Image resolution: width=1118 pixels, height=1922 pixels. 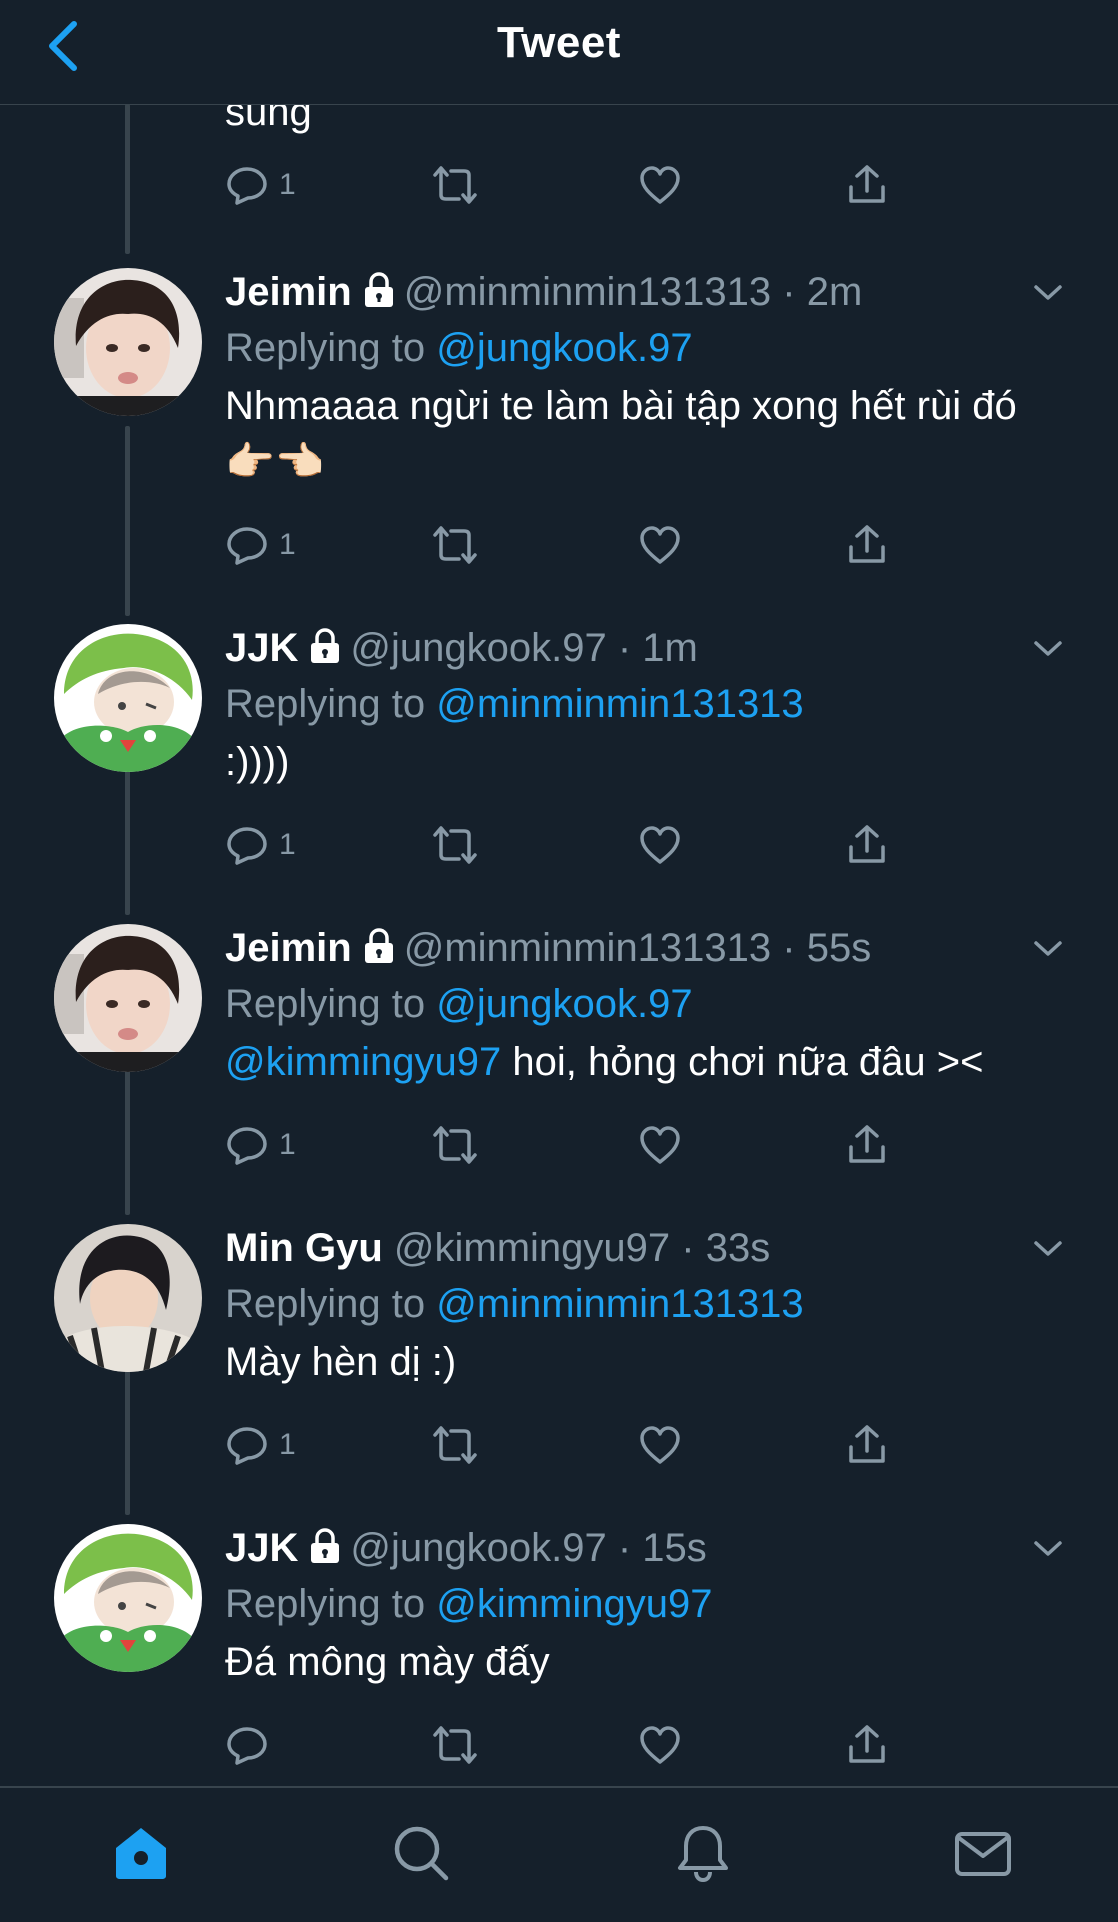 I want to click on tab-home, so click(x=141, y=1853).